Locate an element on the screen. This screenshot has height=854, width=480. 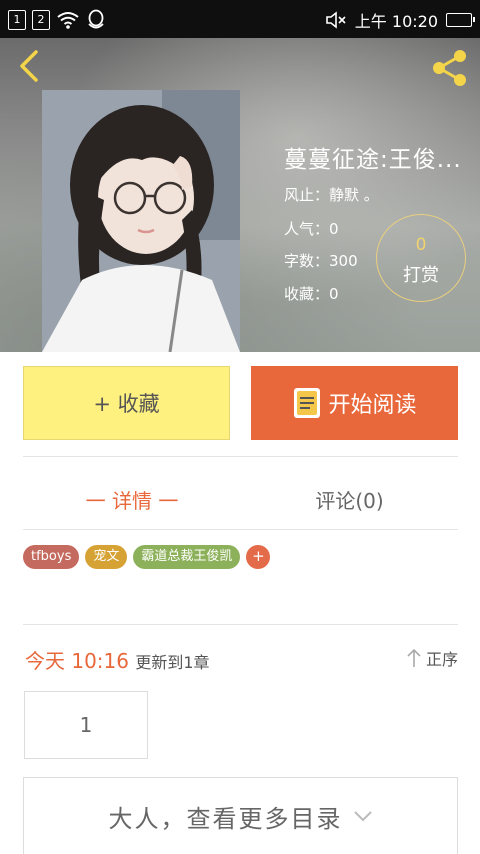
tag-item: 霸道总裁王俊凯 is located at coordinates (187, 557).